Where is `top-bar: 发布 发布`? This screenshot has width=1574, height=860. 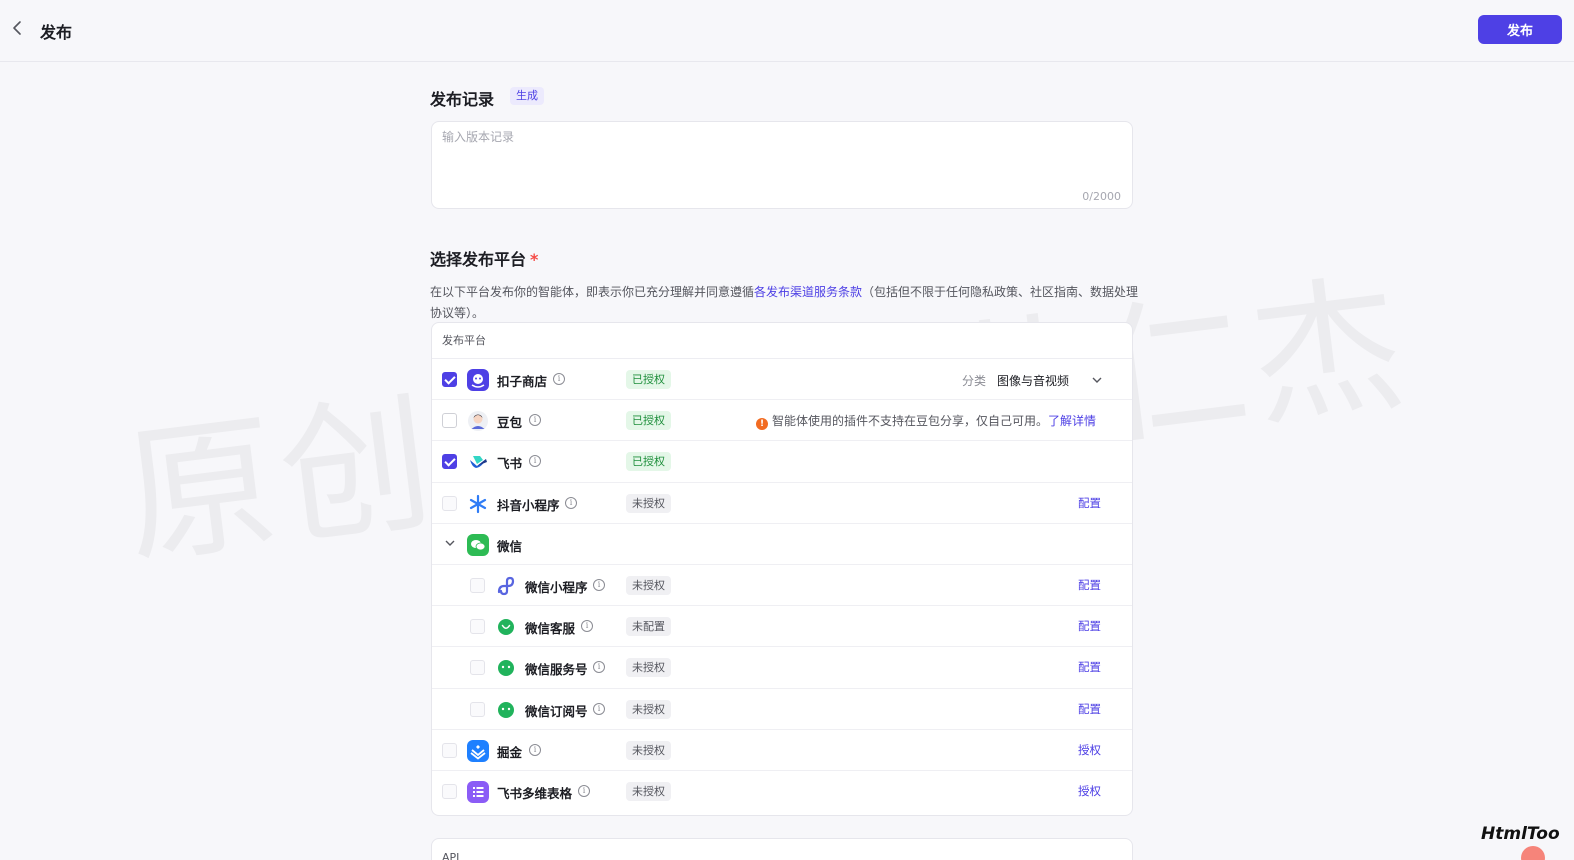 top-bar: 发布 发布 is located at coordinates (787, 31).